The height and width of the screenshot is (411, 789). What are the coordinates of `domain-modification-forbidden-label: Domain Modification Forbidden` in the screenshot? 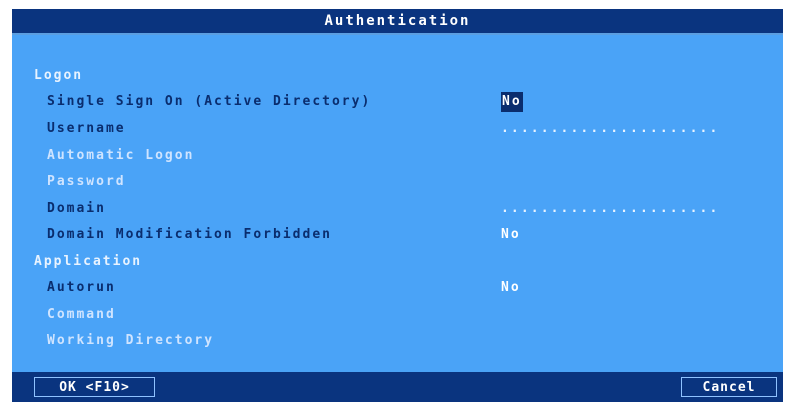 It's located at (189, 234).